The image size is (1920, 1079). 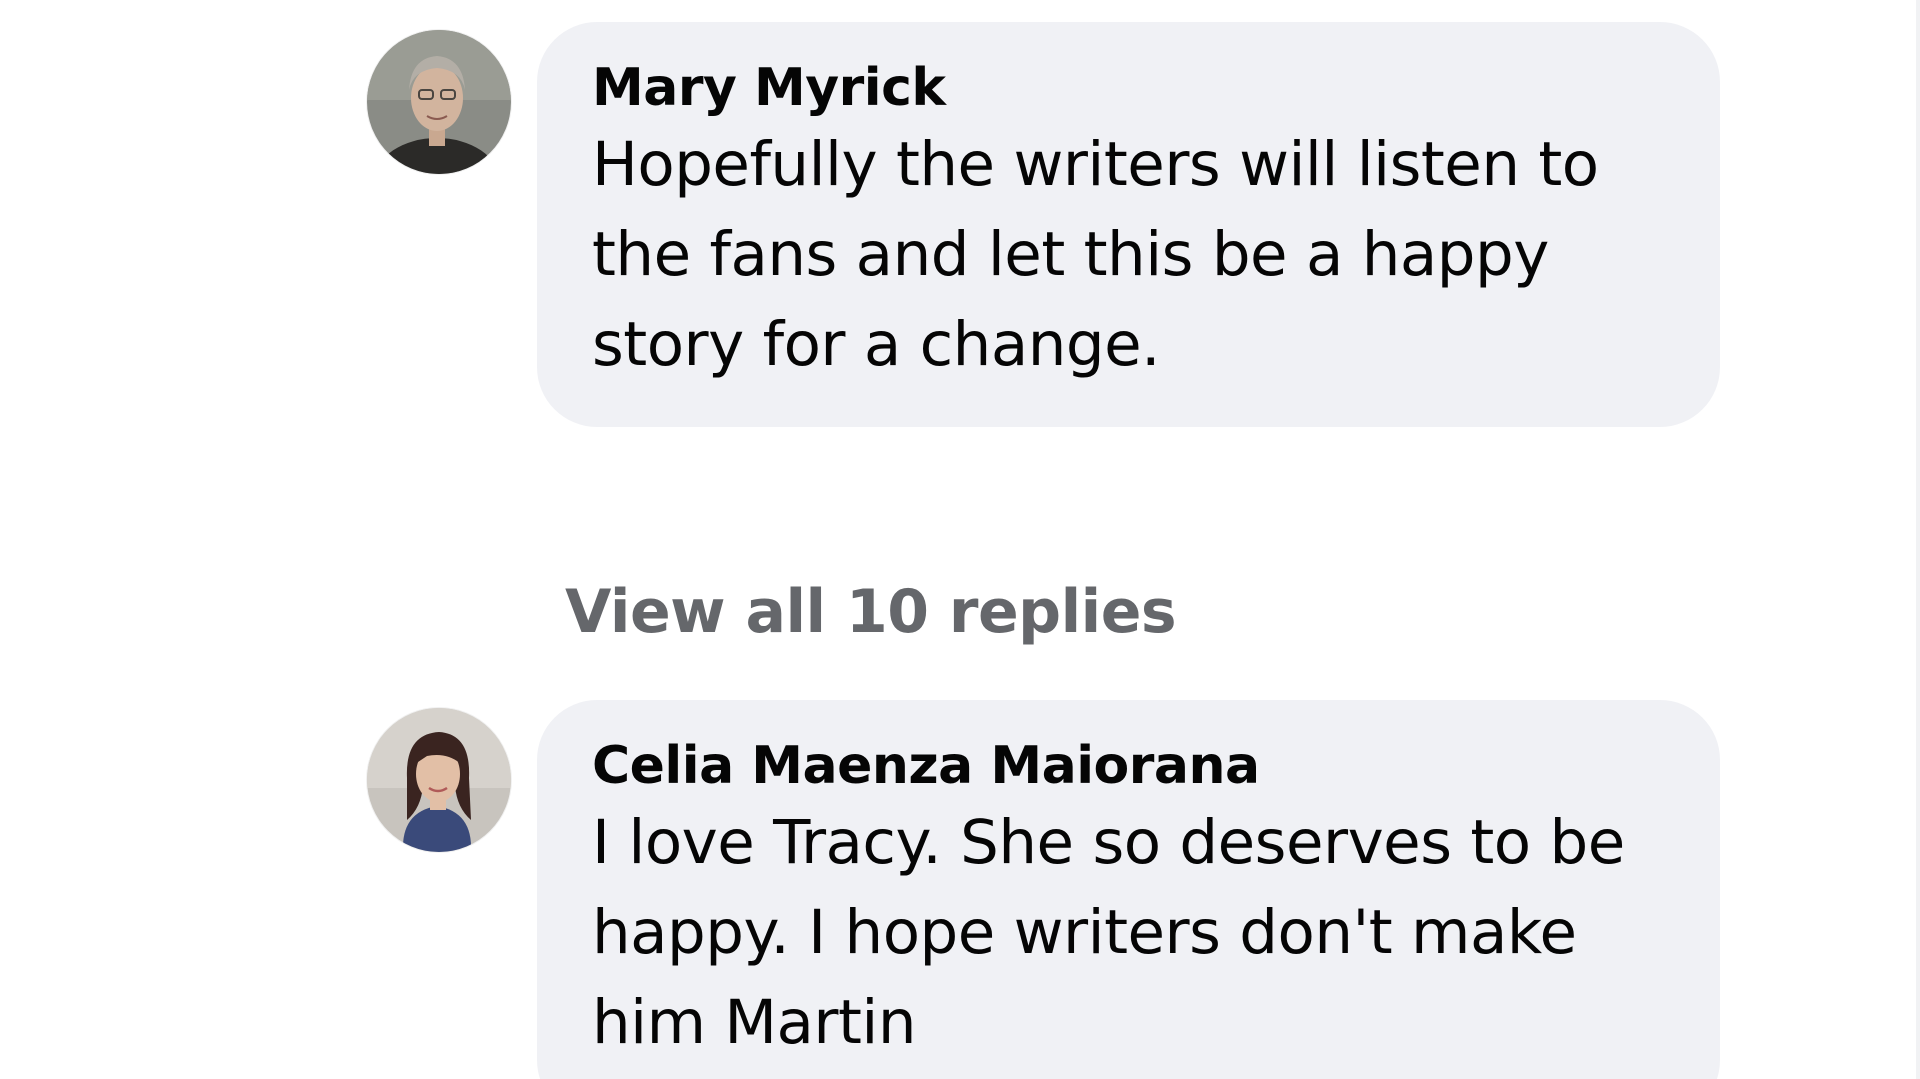 What do you see at coordinates (871, 612) in the screenshot?
I see `view-replies-link: View all 10 replies` at bounding box center [871, 612].